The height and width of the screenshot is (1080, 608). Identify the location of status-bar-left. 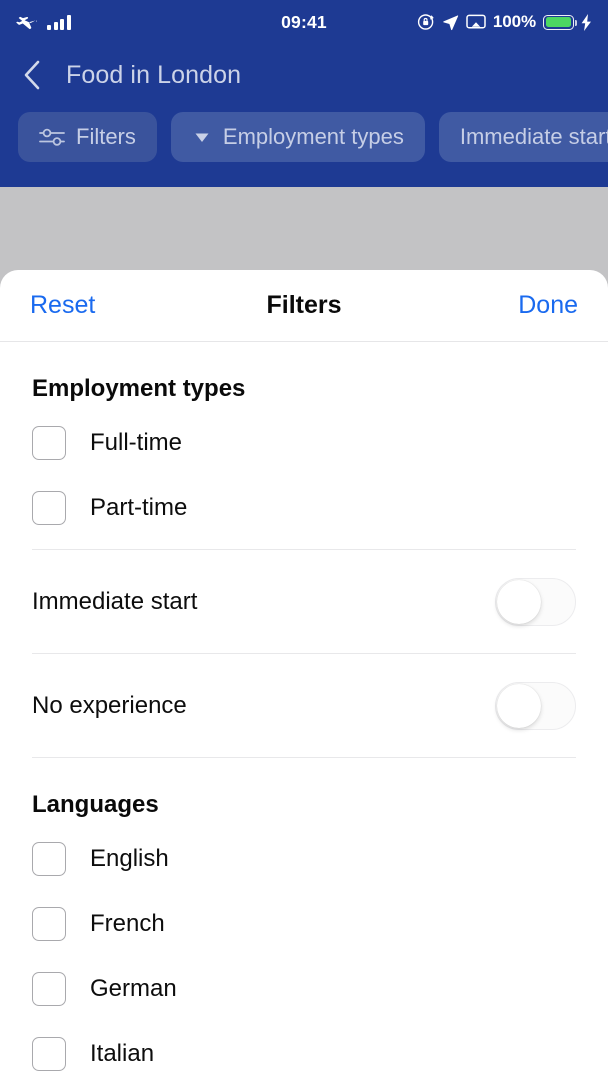
(43, 22).